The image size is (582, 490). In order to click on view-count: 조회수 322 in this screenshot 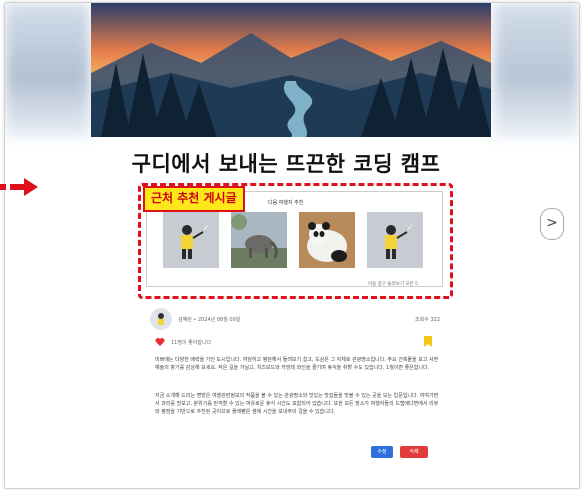, I will do `click(427, 319)`.